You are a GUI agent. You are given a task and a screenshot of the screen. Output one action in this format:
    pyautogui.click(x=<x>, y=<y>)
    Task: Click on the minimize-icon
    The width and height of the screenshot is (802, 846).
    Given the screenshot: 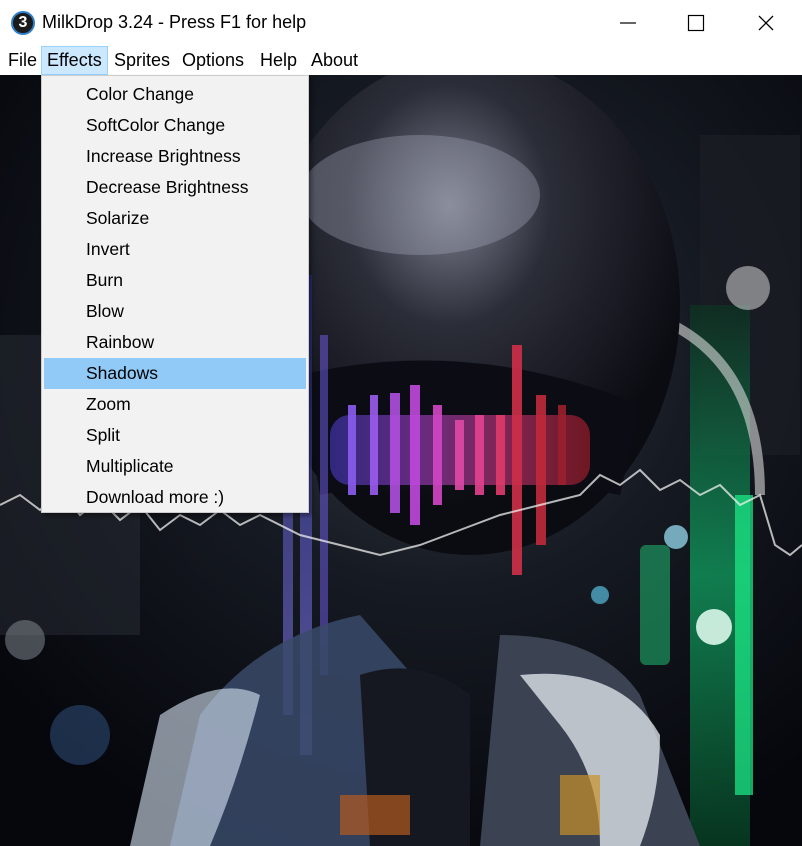 What is the action you would take?
    pyautogui.click(x=628, y=23)
    